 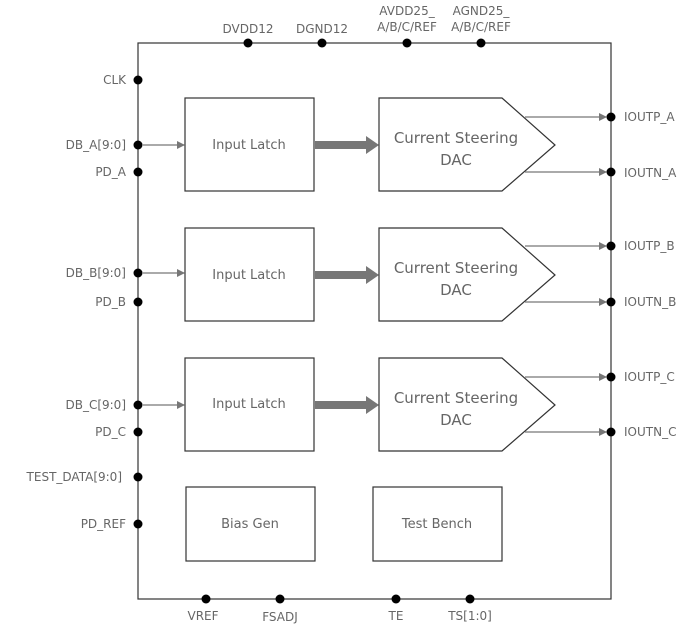 What do you see at coordinates (481, 27) in the screenshot?
I see `pin-label-agnd25-line2: A/B/C/REF` at bounding box center [481, 27].